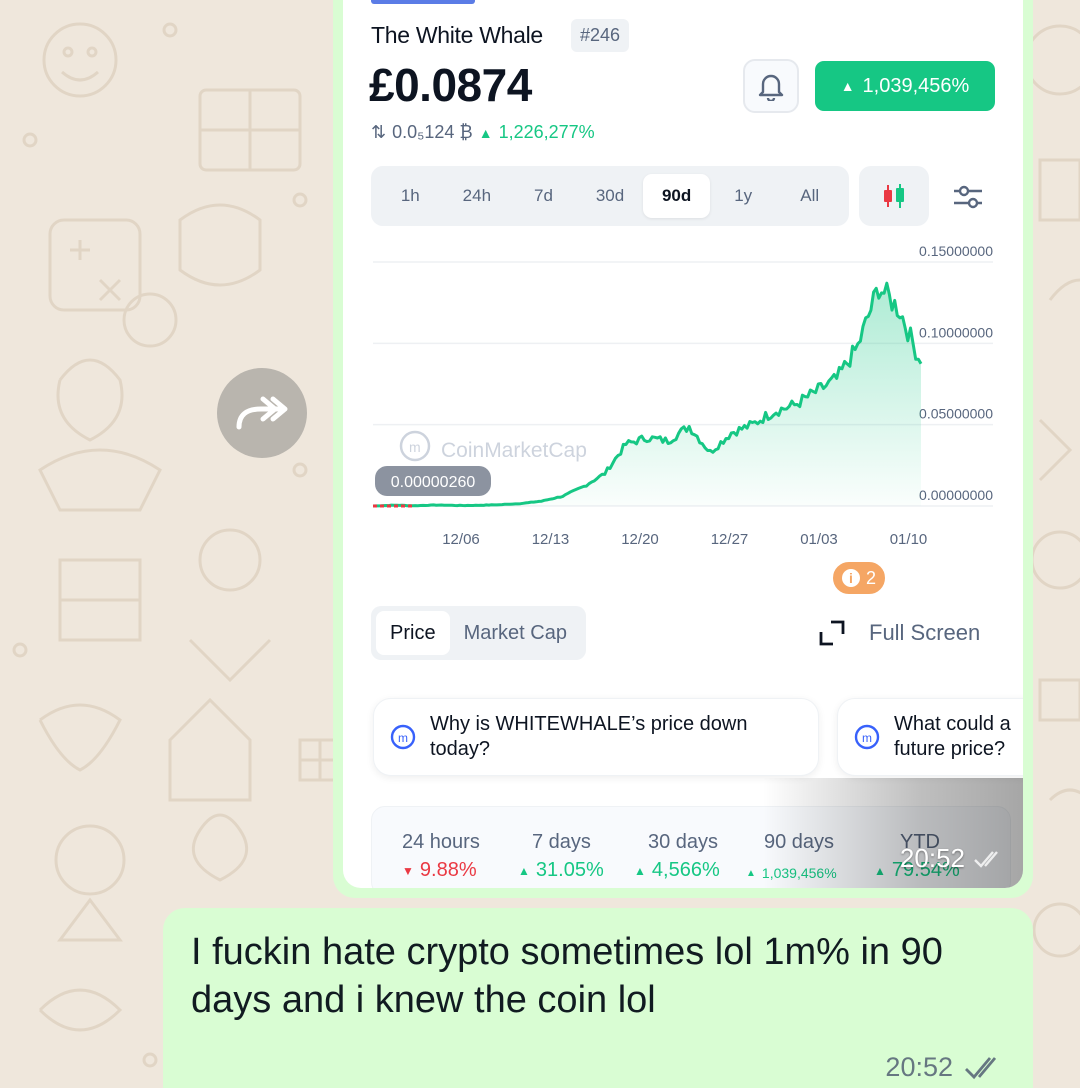 The image size is (1080, 1088). I want to click on btc-price-row: ⇅ 0.0₅124 ₿ ▲ 1,226,277%, so click(483, 132).